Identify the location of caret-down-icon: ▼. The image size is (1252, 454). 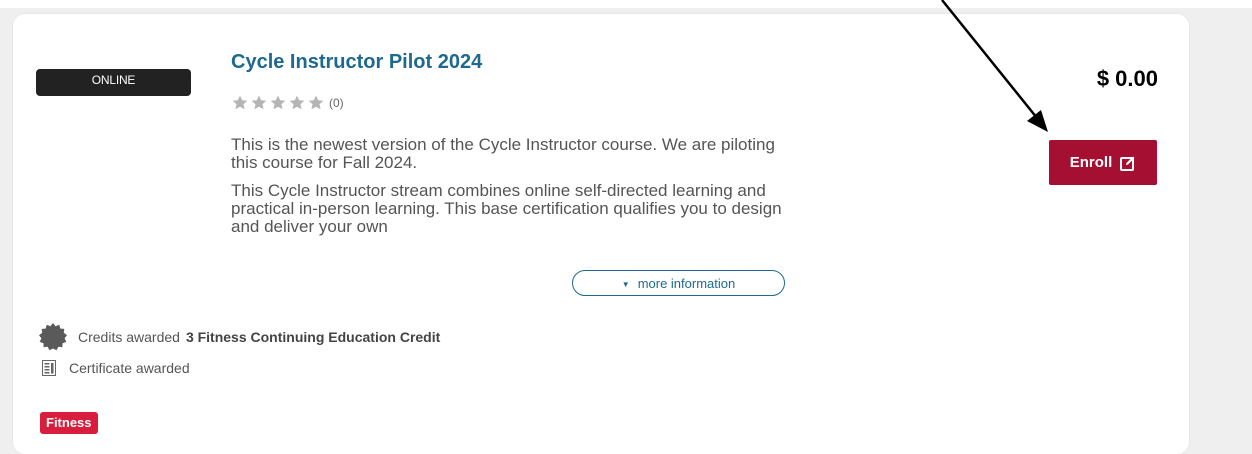
(625, 284).